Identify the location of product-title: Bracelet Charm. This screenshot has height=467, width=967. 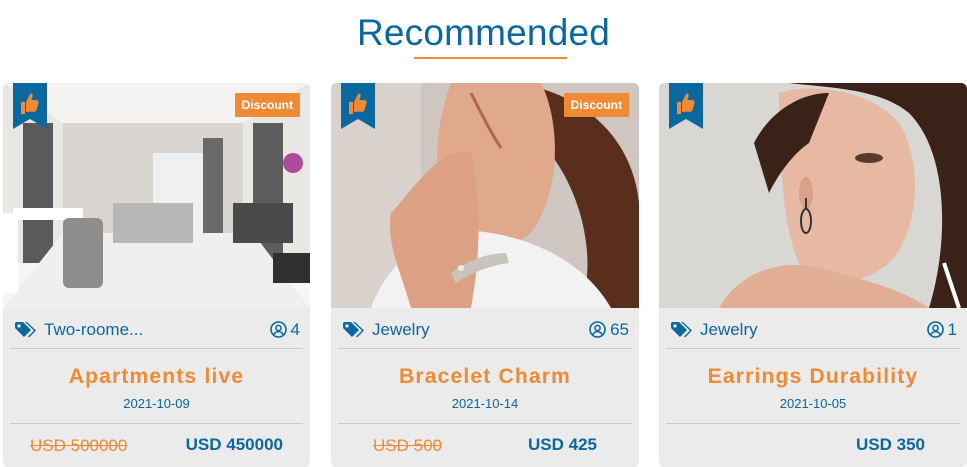
(485, 377).